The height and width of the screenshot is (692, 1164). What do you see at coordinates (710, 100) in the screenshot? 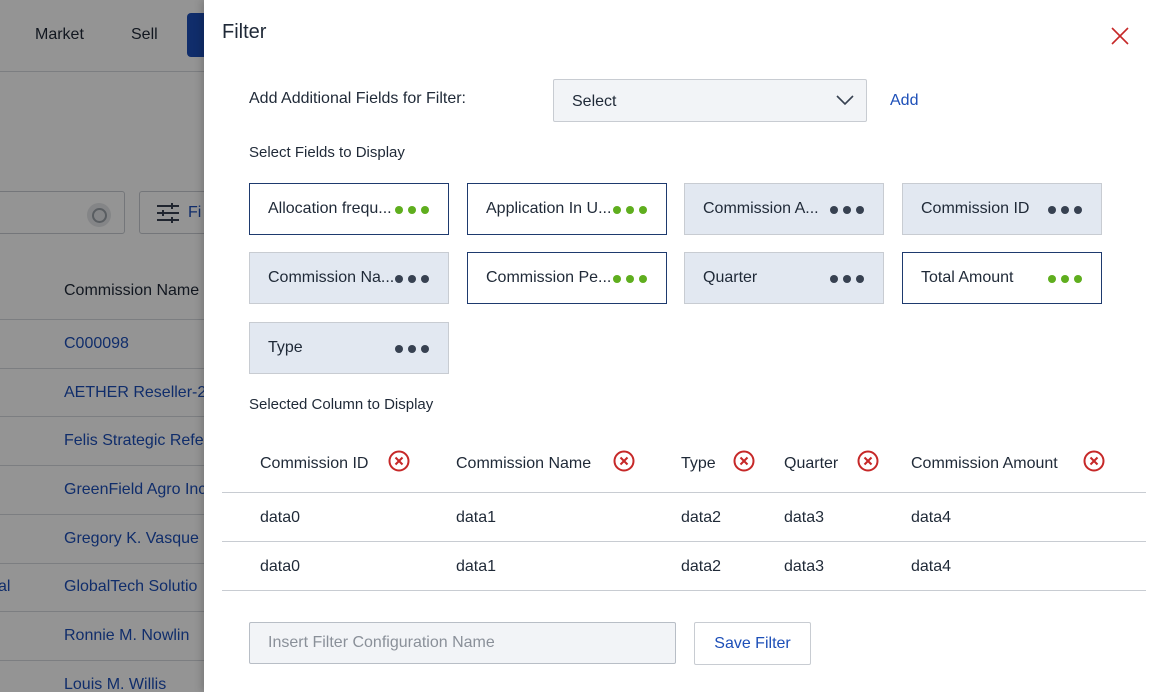
I see `field-select-dropdown: Select` at bounding box center [710, 100].